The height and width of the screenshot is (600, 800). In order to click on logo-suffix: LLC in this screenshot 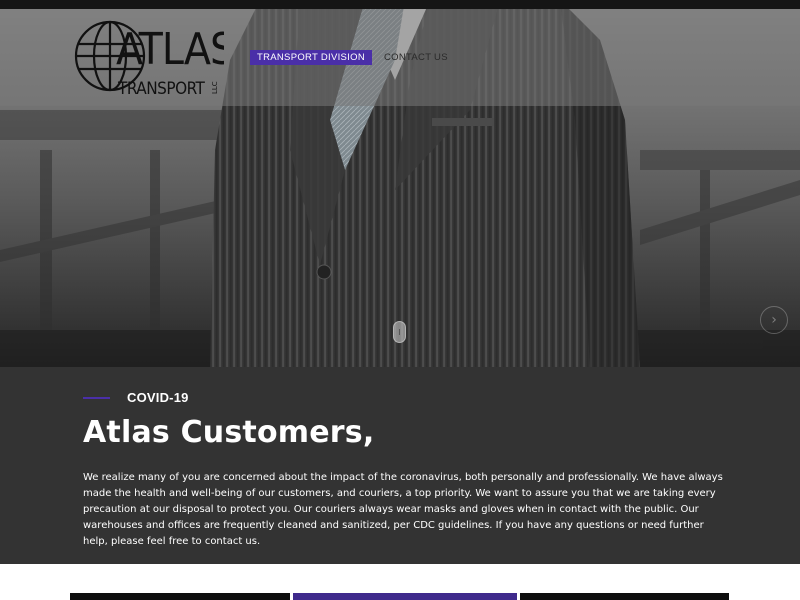, I will do `click(215, 87)`.